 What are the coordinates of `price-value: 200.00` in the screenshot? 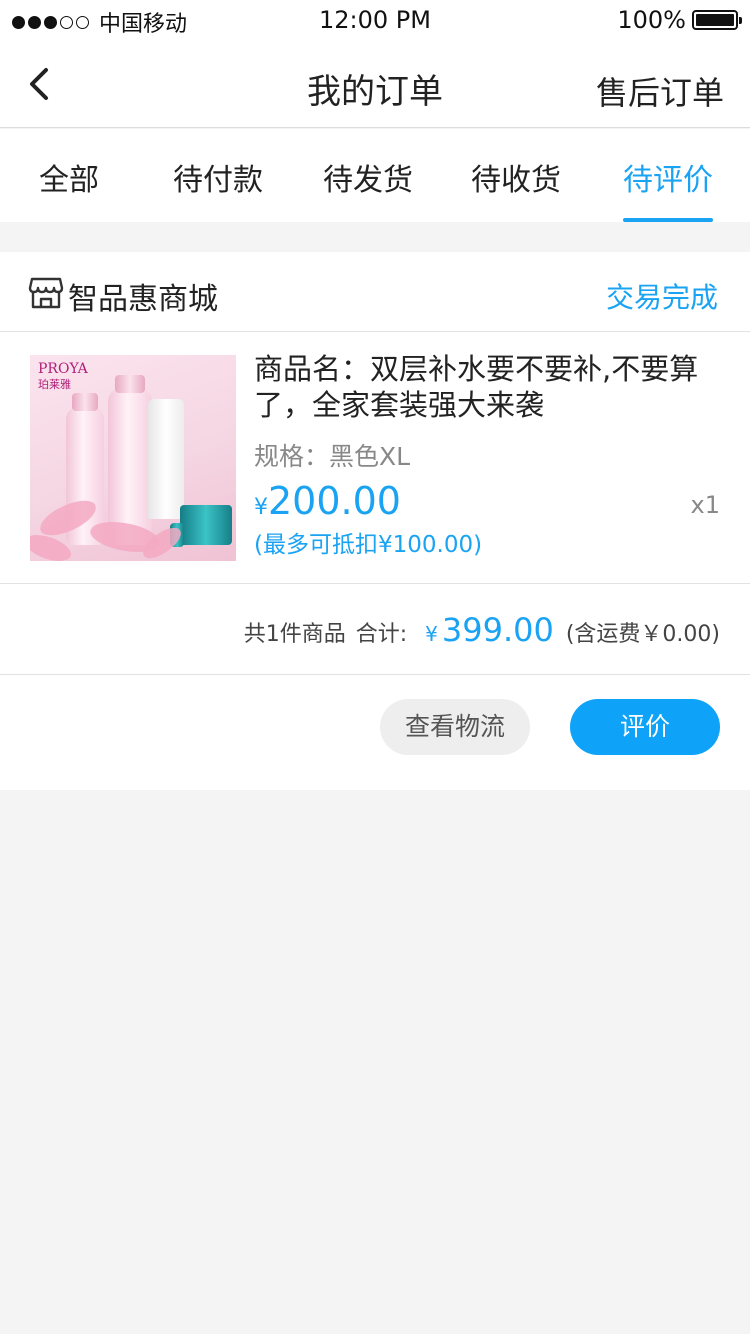 It's located at (334, 501).